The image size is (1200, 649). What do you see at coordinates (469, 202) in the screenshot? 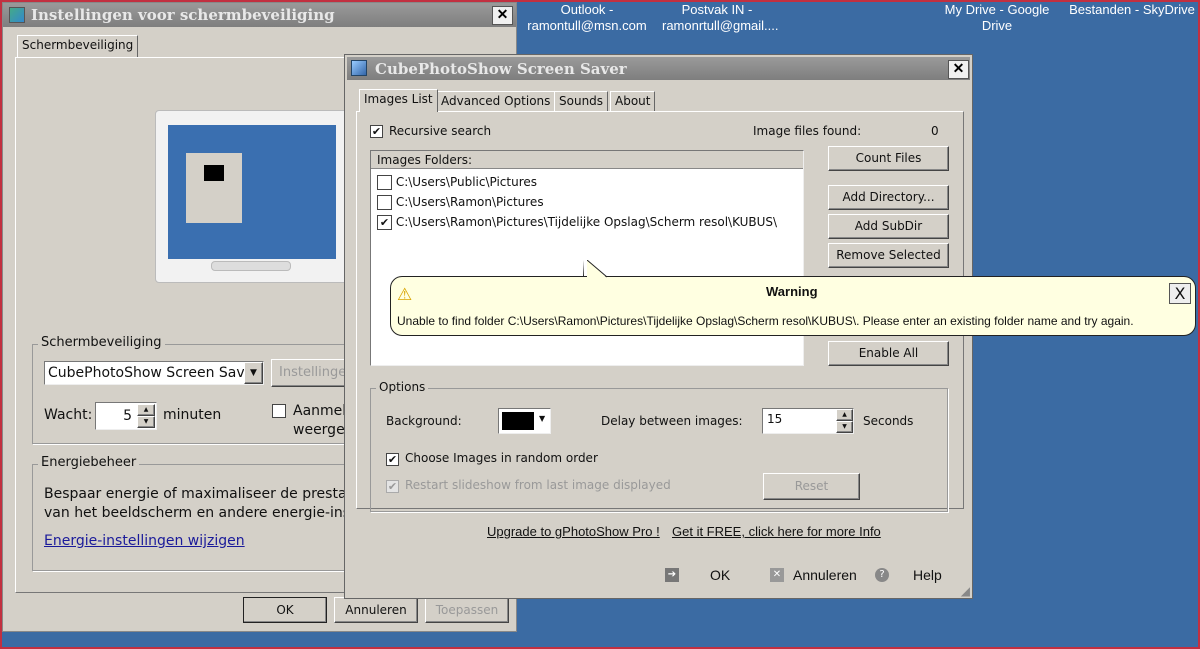
I see `folder-path: C:\Users\Ramon\Pictures` at bounding box center [469, 202].